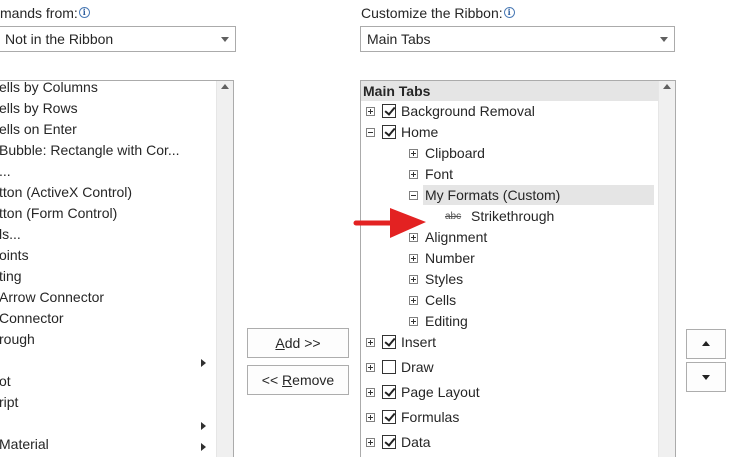 Image resolution: width=730 pixels, height=457 pixels. Describe the element at coordinates (432, 13) in the screenshot. I see `customize-ribbon-label-text: Customize the Ribbon:` at that location.